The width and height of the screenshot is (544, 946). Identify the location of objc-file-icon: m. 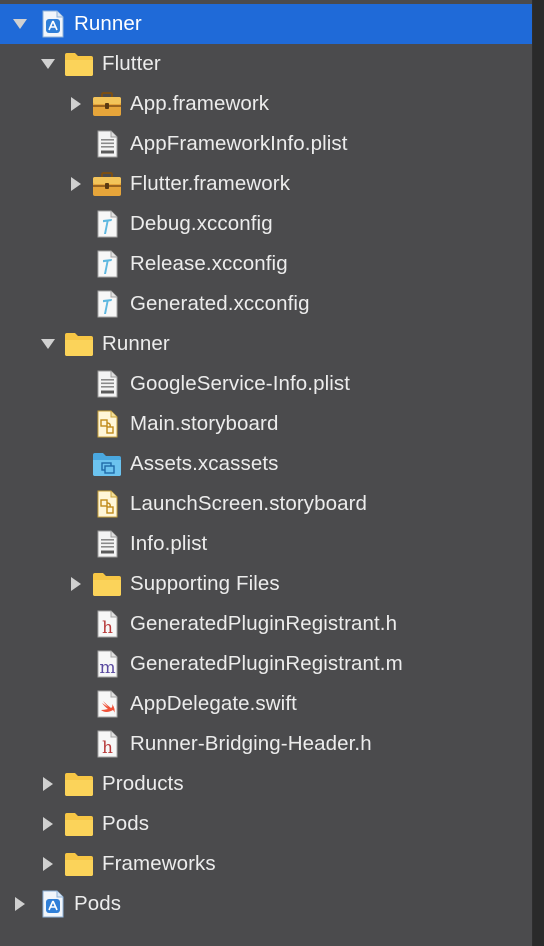
(107, 664).